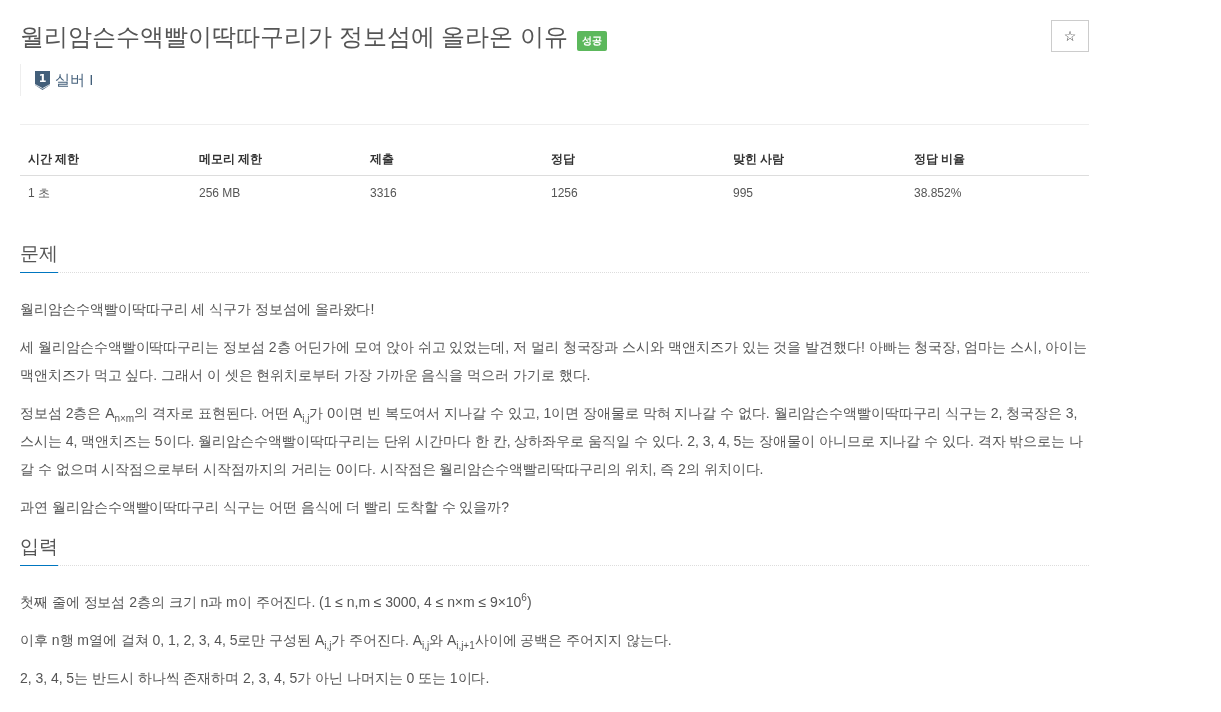  What do you see at coordinates (74, 80) in the screenshot?
I see `tier-label: 실버 I` at bounding box center [74, 80].